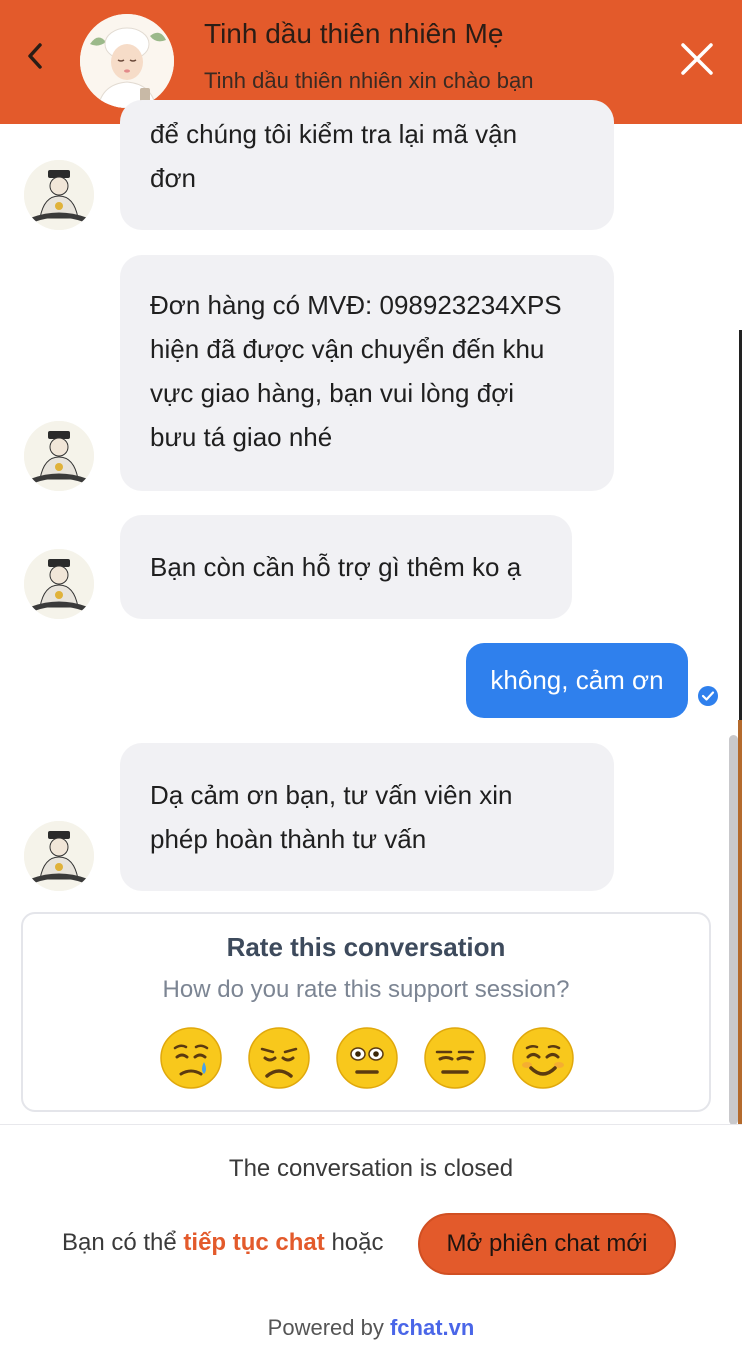 The width and height of the screenshot is (742, 1356). Describe the element at coordinates (288, 839) in the screenshot. I see `message-line: phép hoàn thành tư vấn` at that location.